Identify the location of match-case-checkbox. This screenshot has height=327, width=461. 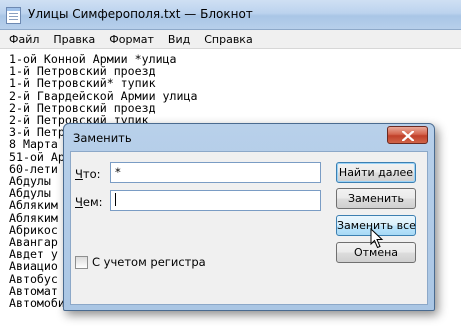
(81, 262).